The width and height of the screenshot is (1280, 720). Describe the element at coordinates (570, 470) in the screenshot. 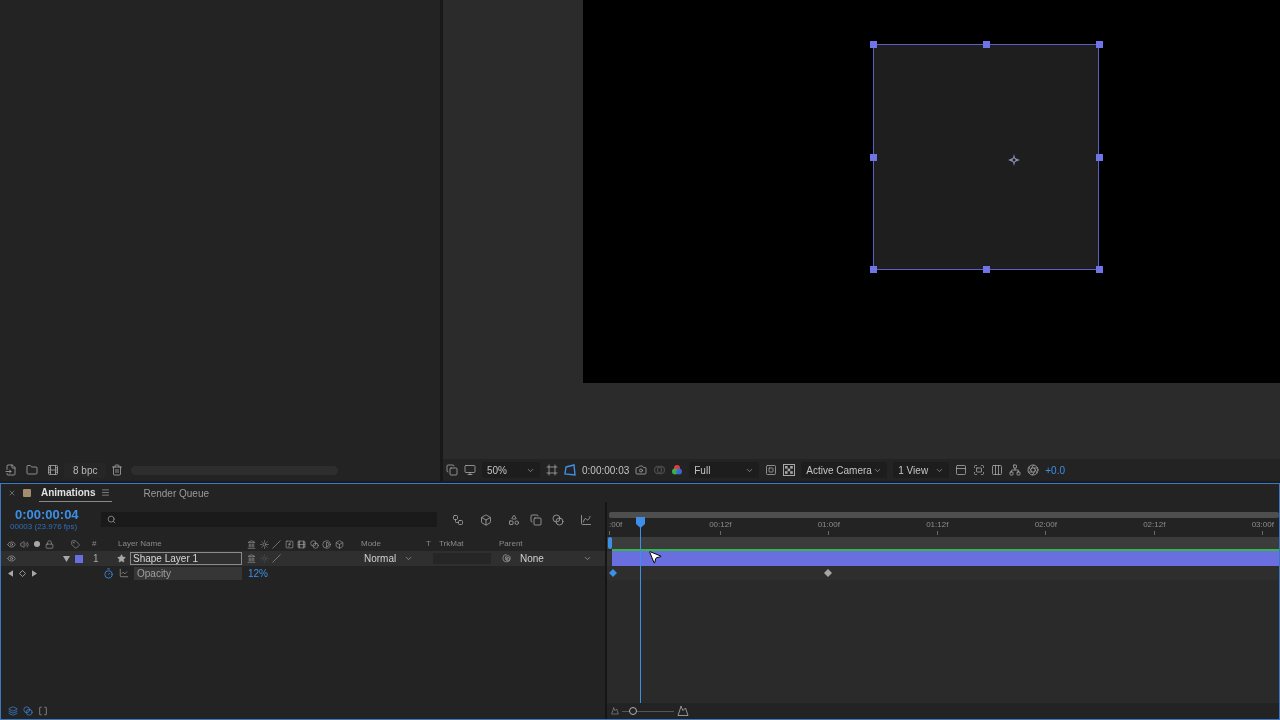

I see `mask-outline-icon` at that location.